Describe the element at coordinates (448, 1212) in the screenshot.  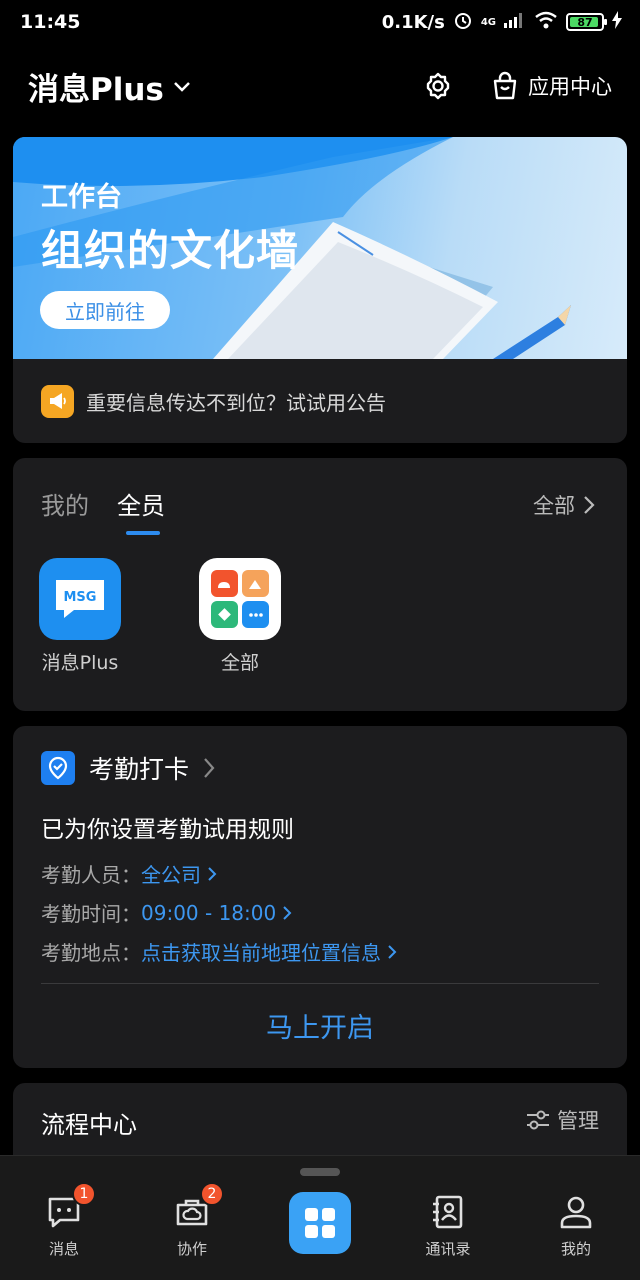
I see `contacts-book-icon` at that location.